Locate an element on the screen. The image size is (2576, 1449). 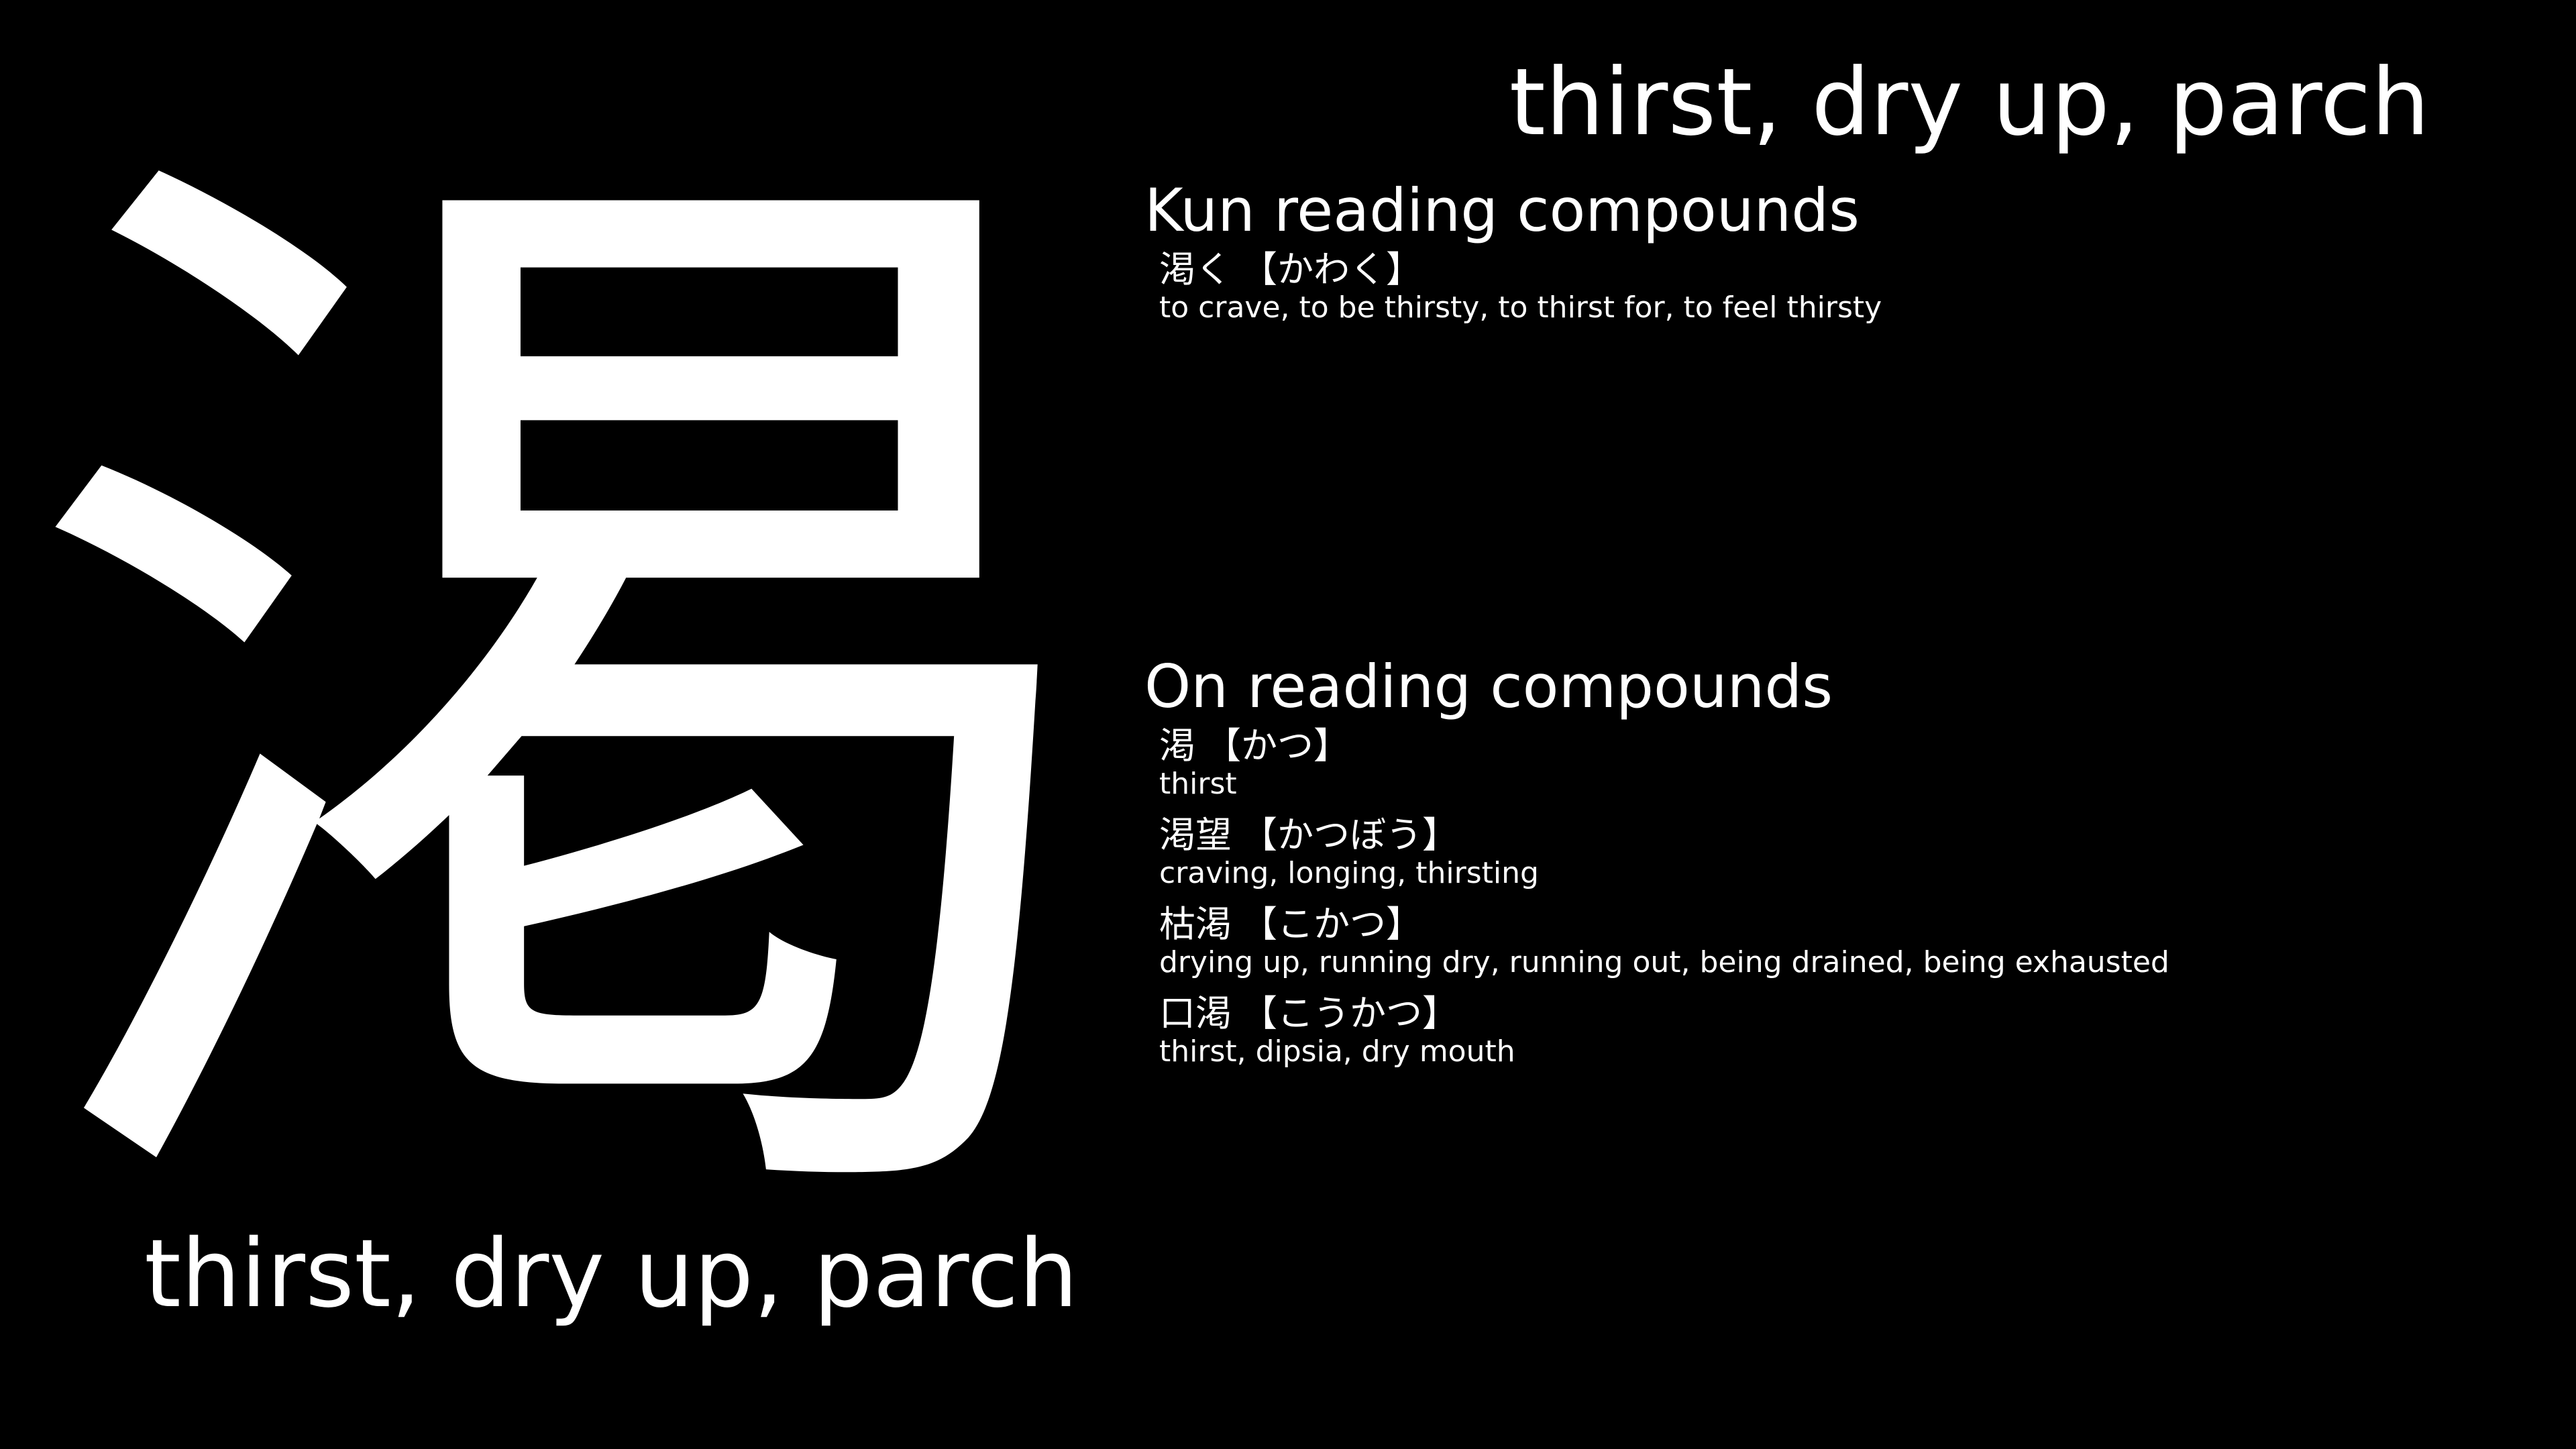
compound-gloss: thirst is located at coordinates (1198, 784).